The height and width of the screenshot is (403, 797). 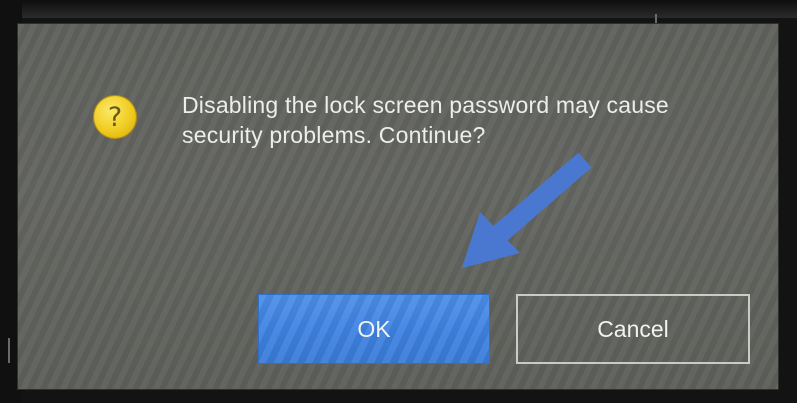 I want to click on question-mark-glyph: ?, so click(x=115, y=117).